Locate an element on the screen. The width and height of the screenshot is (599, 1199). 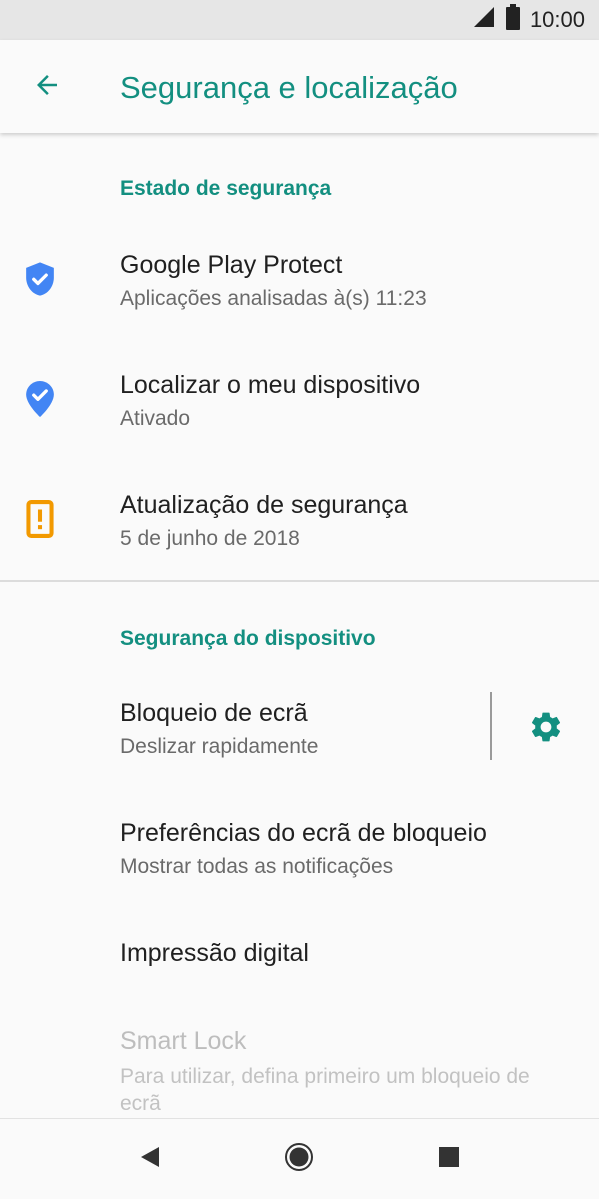
security-update-title: Atualização de segurança is located at coordinates (264, 505).